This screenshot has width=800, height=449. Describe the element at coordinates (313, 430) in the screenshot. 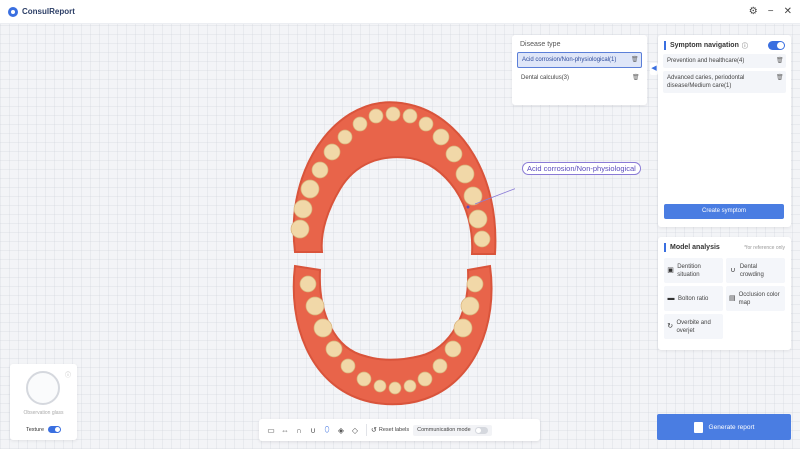

I see `lower-arch-icon: ∪` at that location.